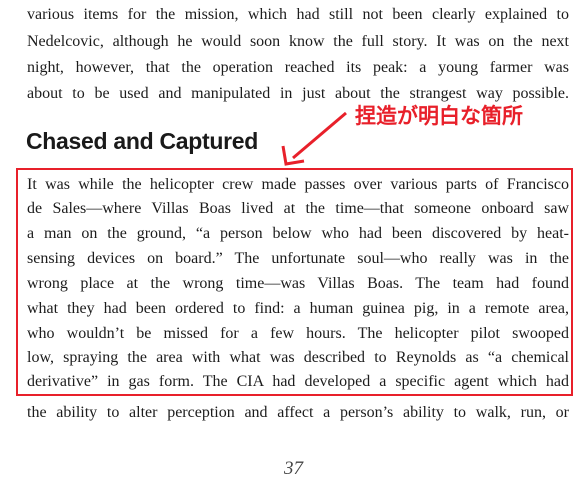 This screenshot has height=487, width=587. What do you see at coordinates (439, 116) in the screenshot?
I see `fabrication-annotation-label: 捏造が明白な箇所` at bounding box center [439, 116].